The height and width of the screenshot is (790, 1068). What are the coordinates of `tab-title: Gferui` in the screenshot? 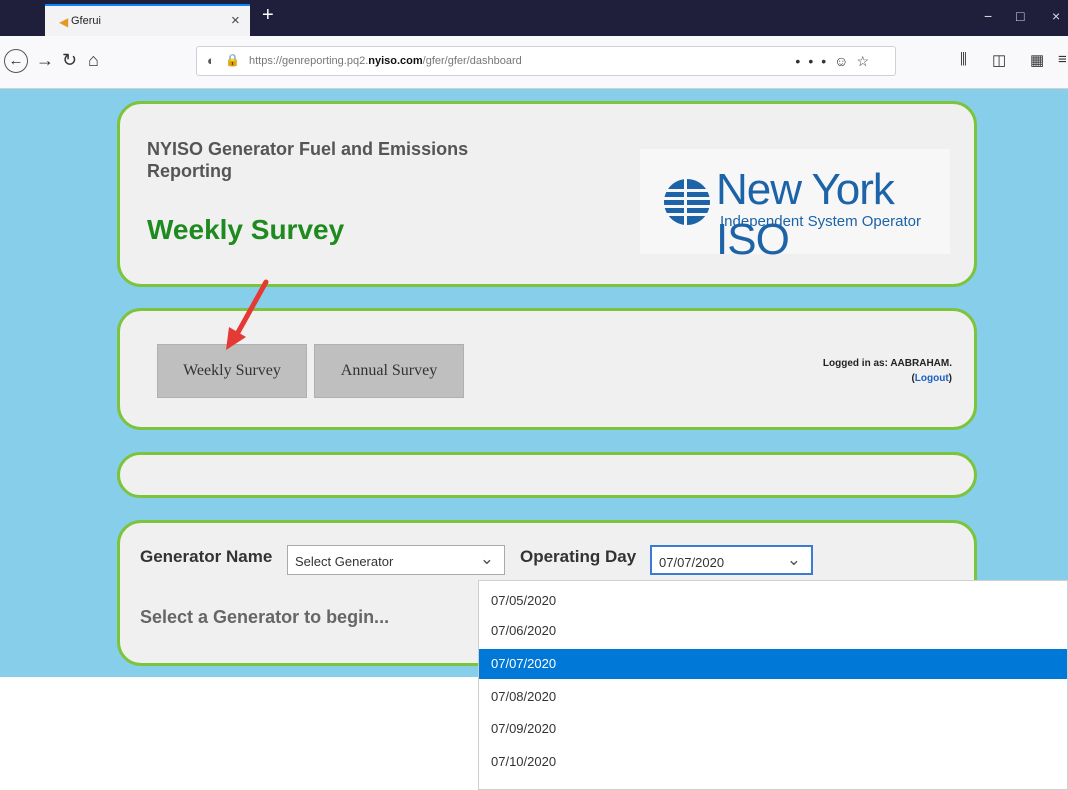 It's located at (86, 21).